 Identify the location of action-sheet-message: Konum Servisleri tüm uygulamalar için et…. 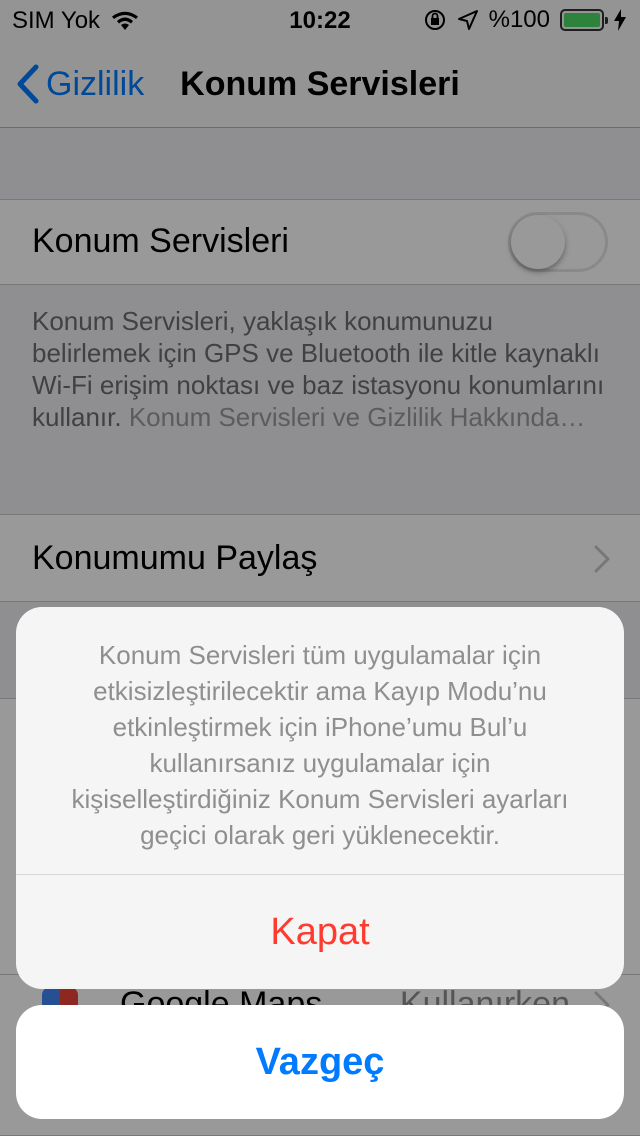
(320, 745).